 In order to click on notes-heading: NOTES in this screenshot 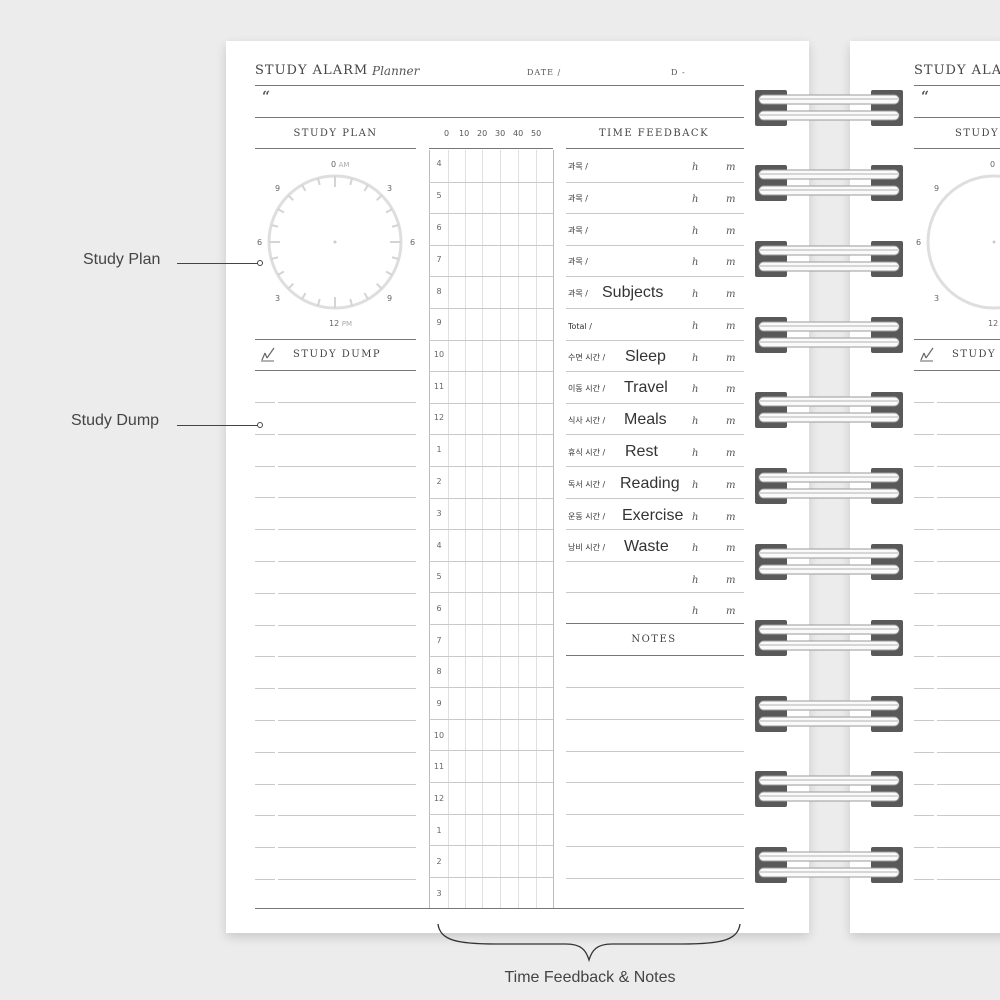, I will do `click(654, 639)`.